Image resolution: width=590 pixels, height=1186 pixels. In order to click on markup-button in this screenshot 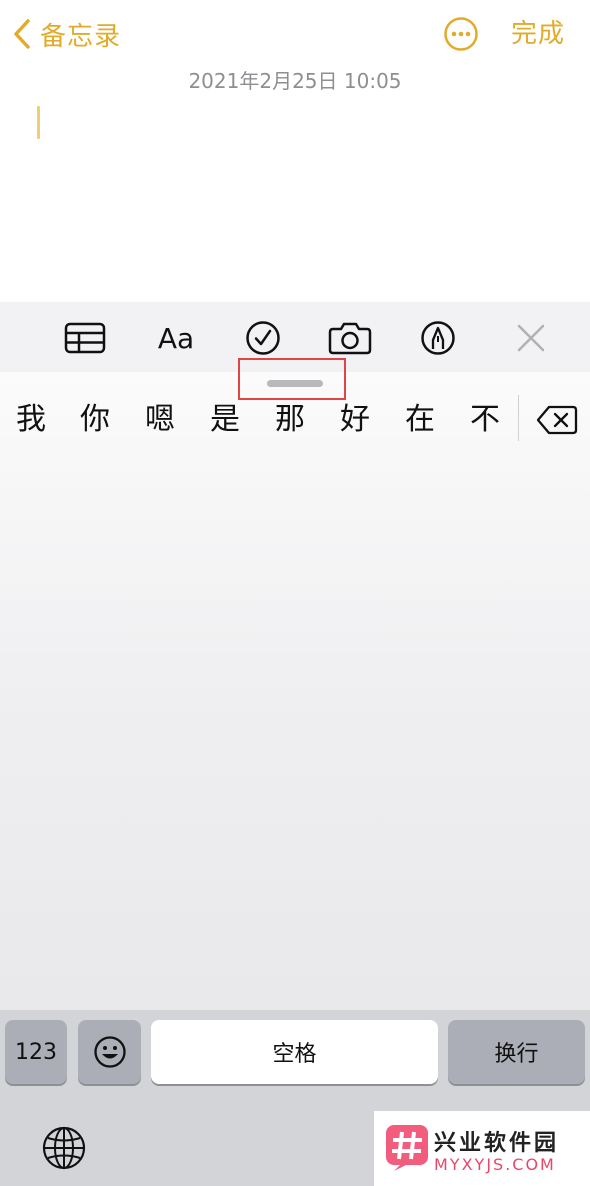, I will do `click(438, 338)`.